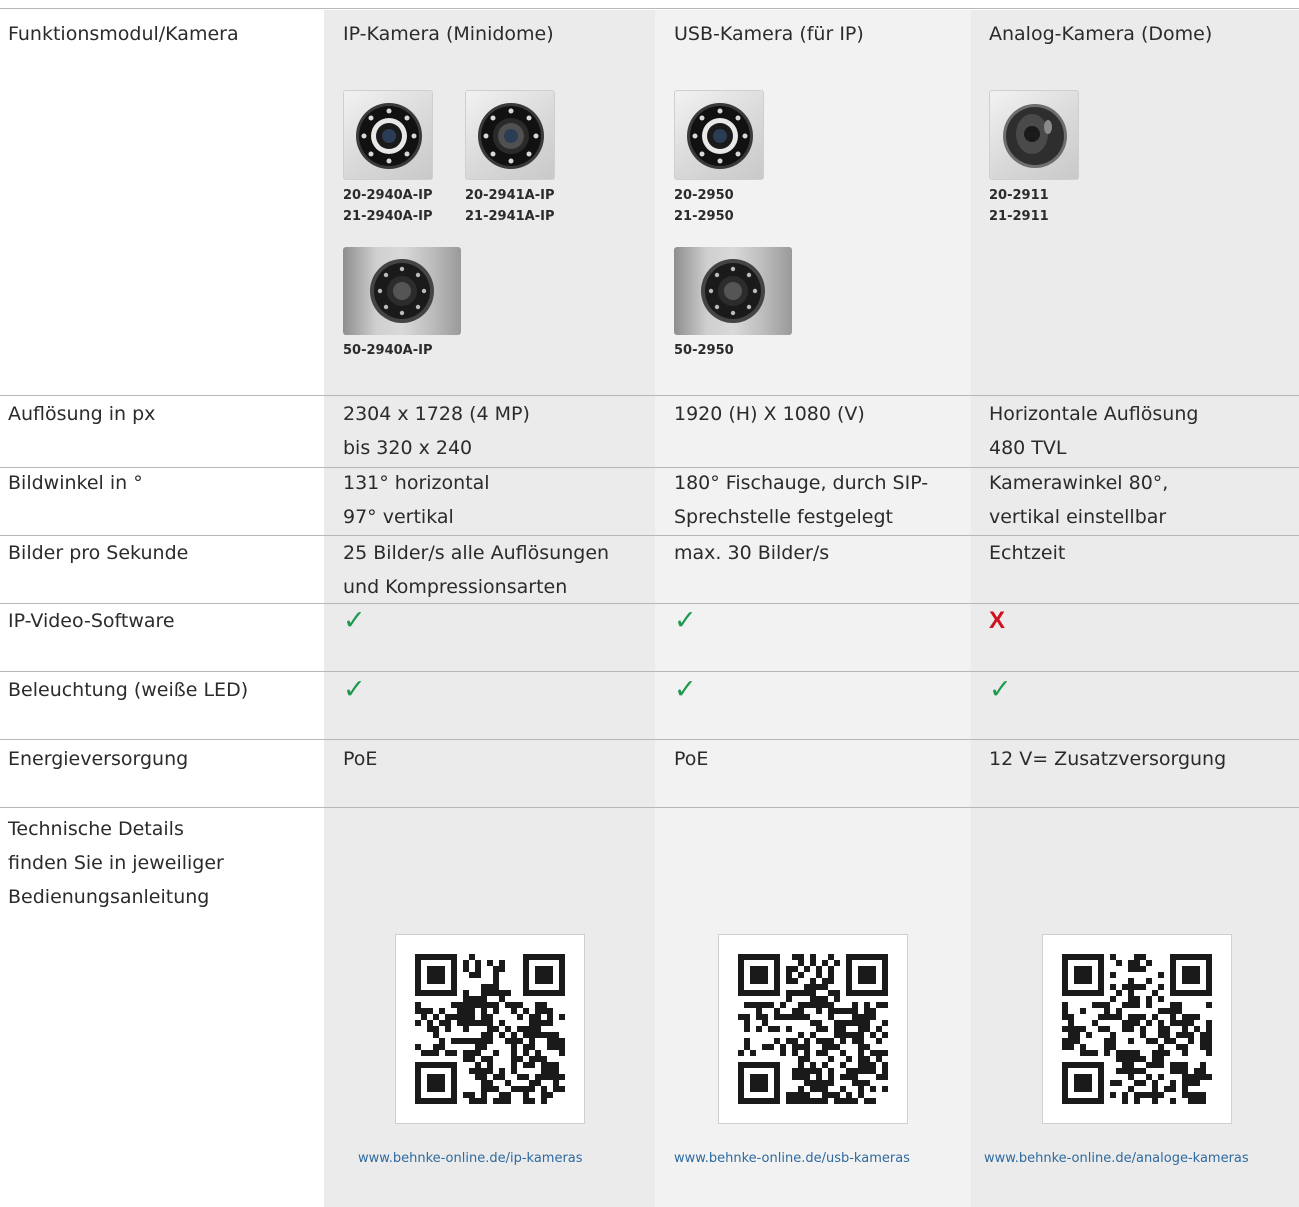 The width and height of the screenshot is (1299, 1207). I want to click on cell-resolution-analog: Horizontale Auflösung 480 TVL, so click(1094, 431).